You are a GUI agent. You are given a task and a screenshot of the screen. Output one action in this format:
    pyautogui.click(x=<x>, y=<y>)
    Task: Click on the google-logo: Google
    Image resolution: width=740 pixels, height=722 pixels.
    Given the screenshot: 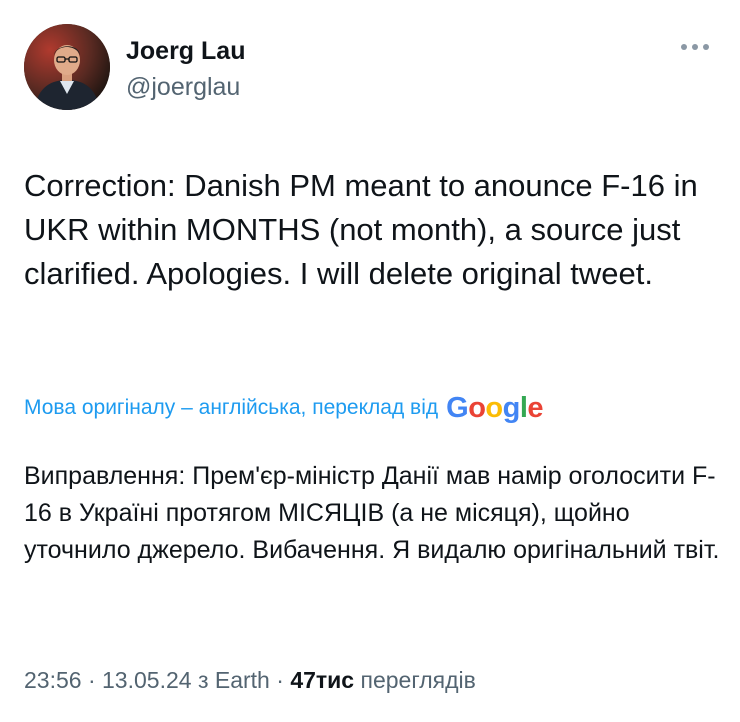 What is the action you would take?
    pyautogui.click(x=494, y=408)
    